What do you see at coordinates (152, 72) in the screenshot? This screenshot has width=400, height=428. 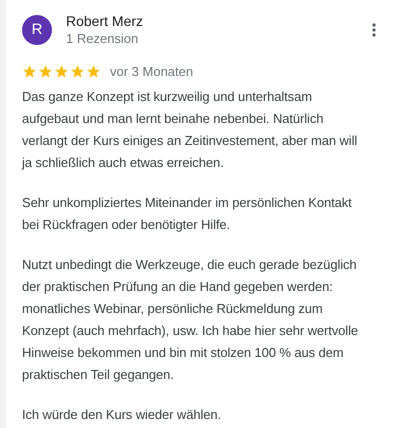 I see `review-time: vor 3 Monaten` at bounding box center [152, 72].